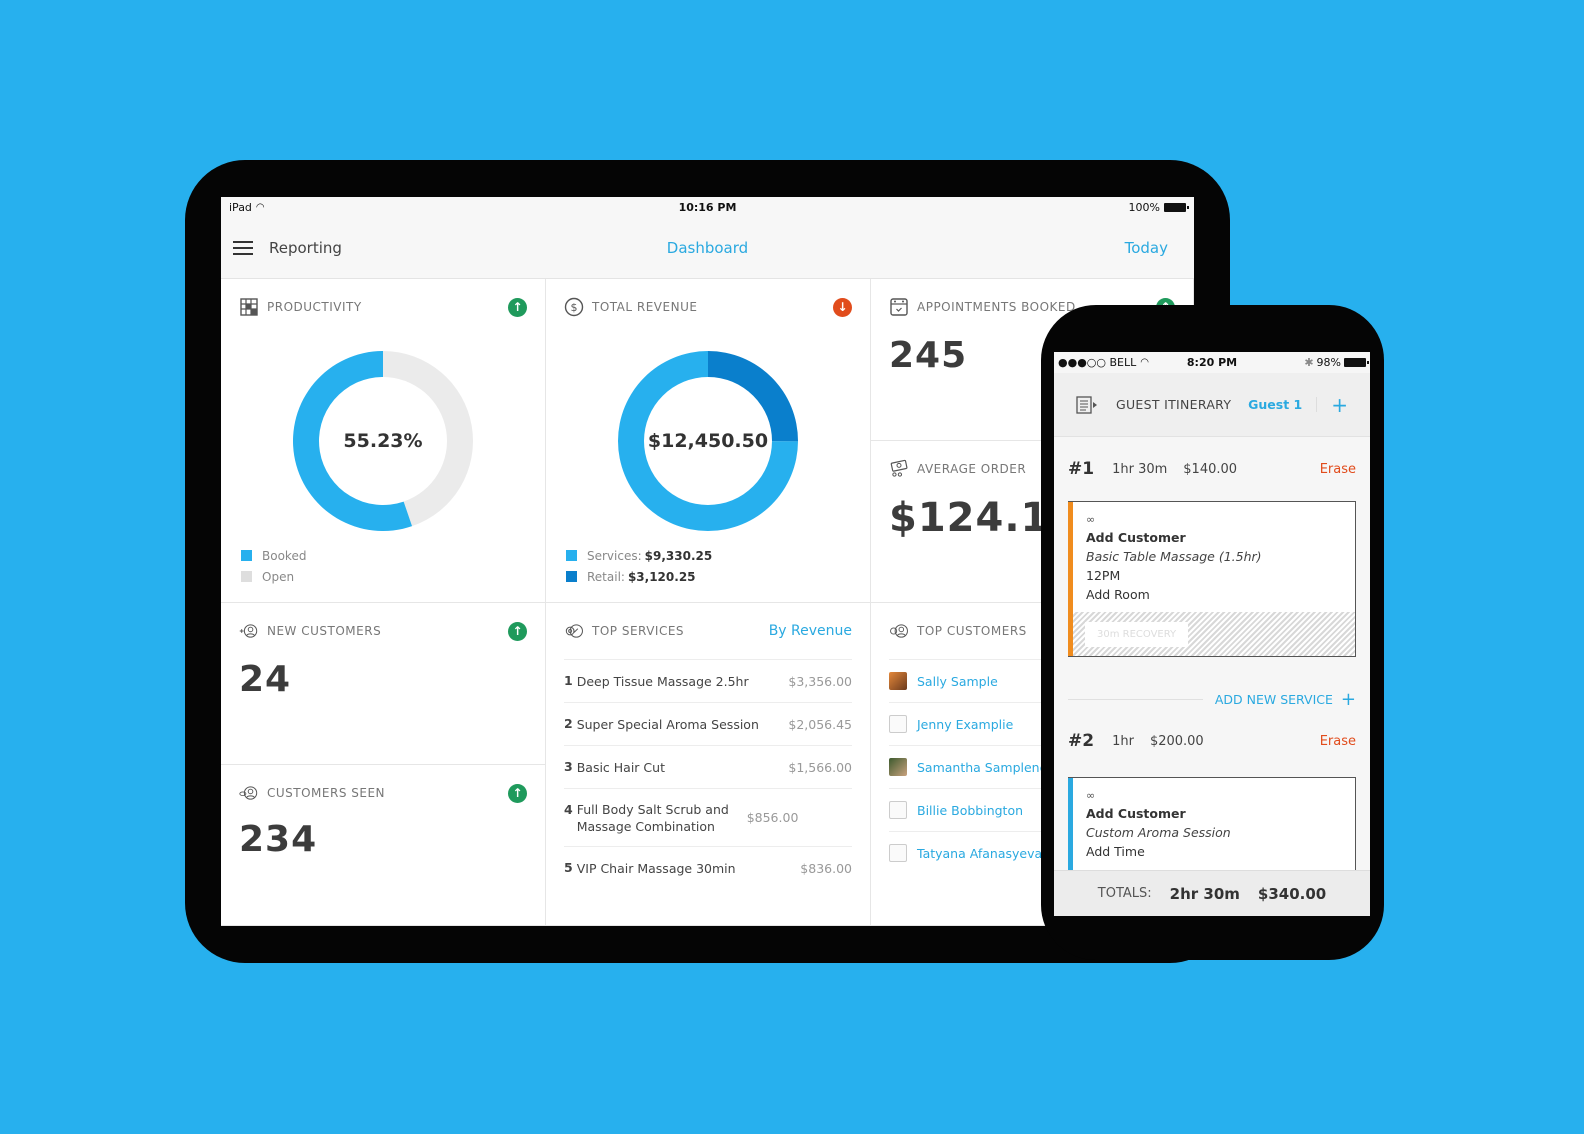 Image resolution: width=1584 pixels, height=1134 pixels. What do you see at coordinates (980, 853) in the screenshot?
I see `customer-name: Tatyana Afanasyeva` at bounding box center [980, 853].